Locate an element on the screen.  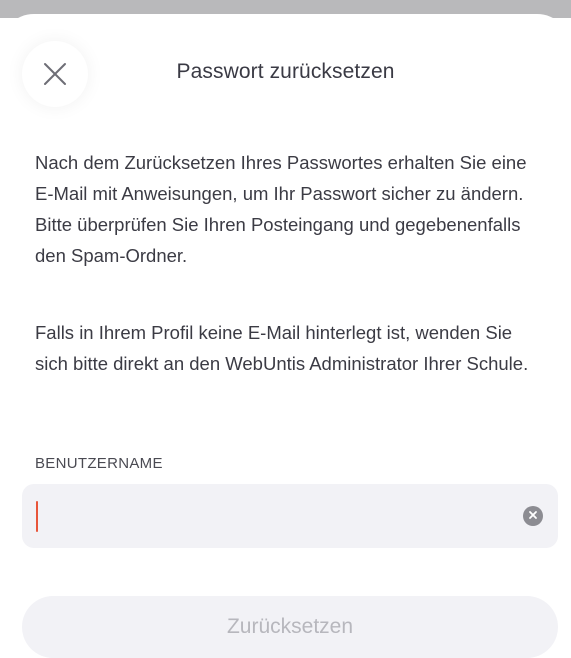
reset-submit-button: Zurücksetzen is located at coordinates (290, 627).